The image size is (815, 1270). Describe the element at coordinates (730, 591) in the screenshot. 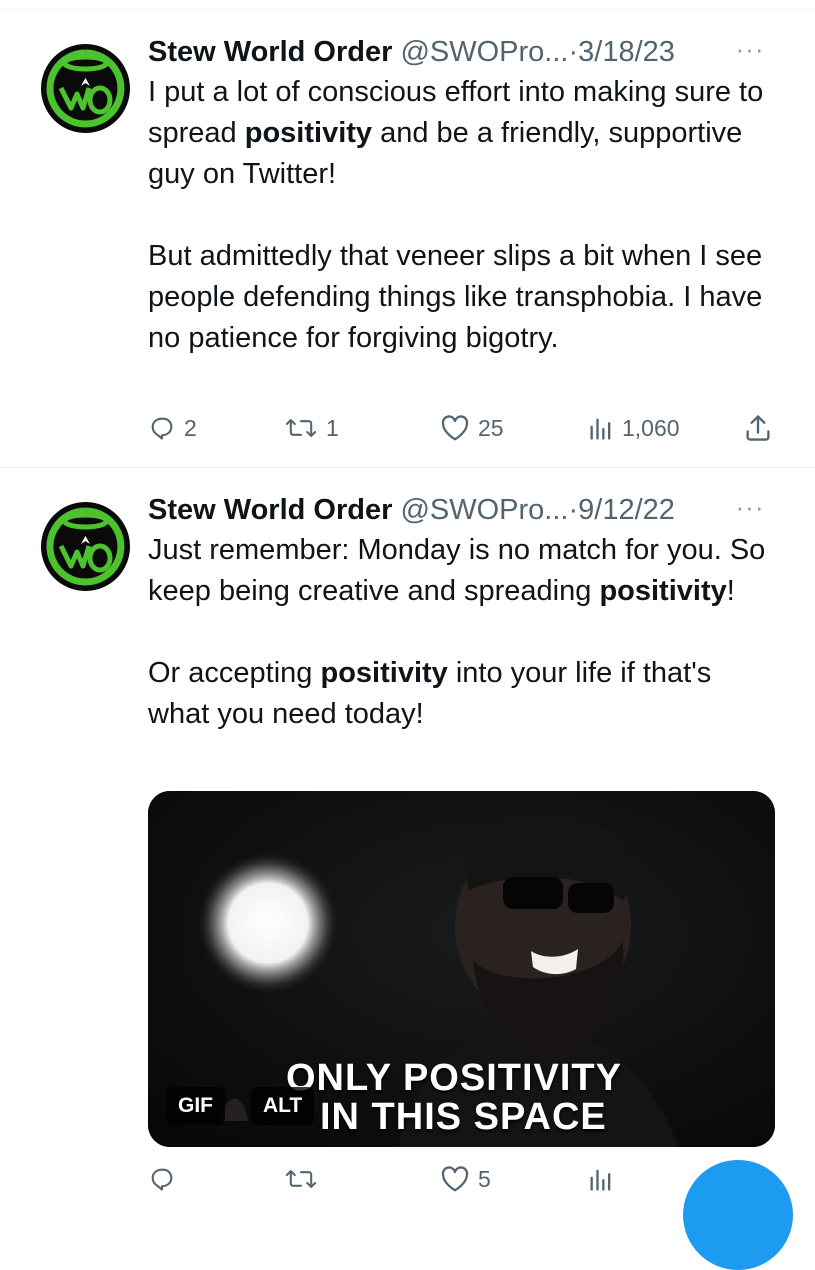

I see `text-run: !` at that location.